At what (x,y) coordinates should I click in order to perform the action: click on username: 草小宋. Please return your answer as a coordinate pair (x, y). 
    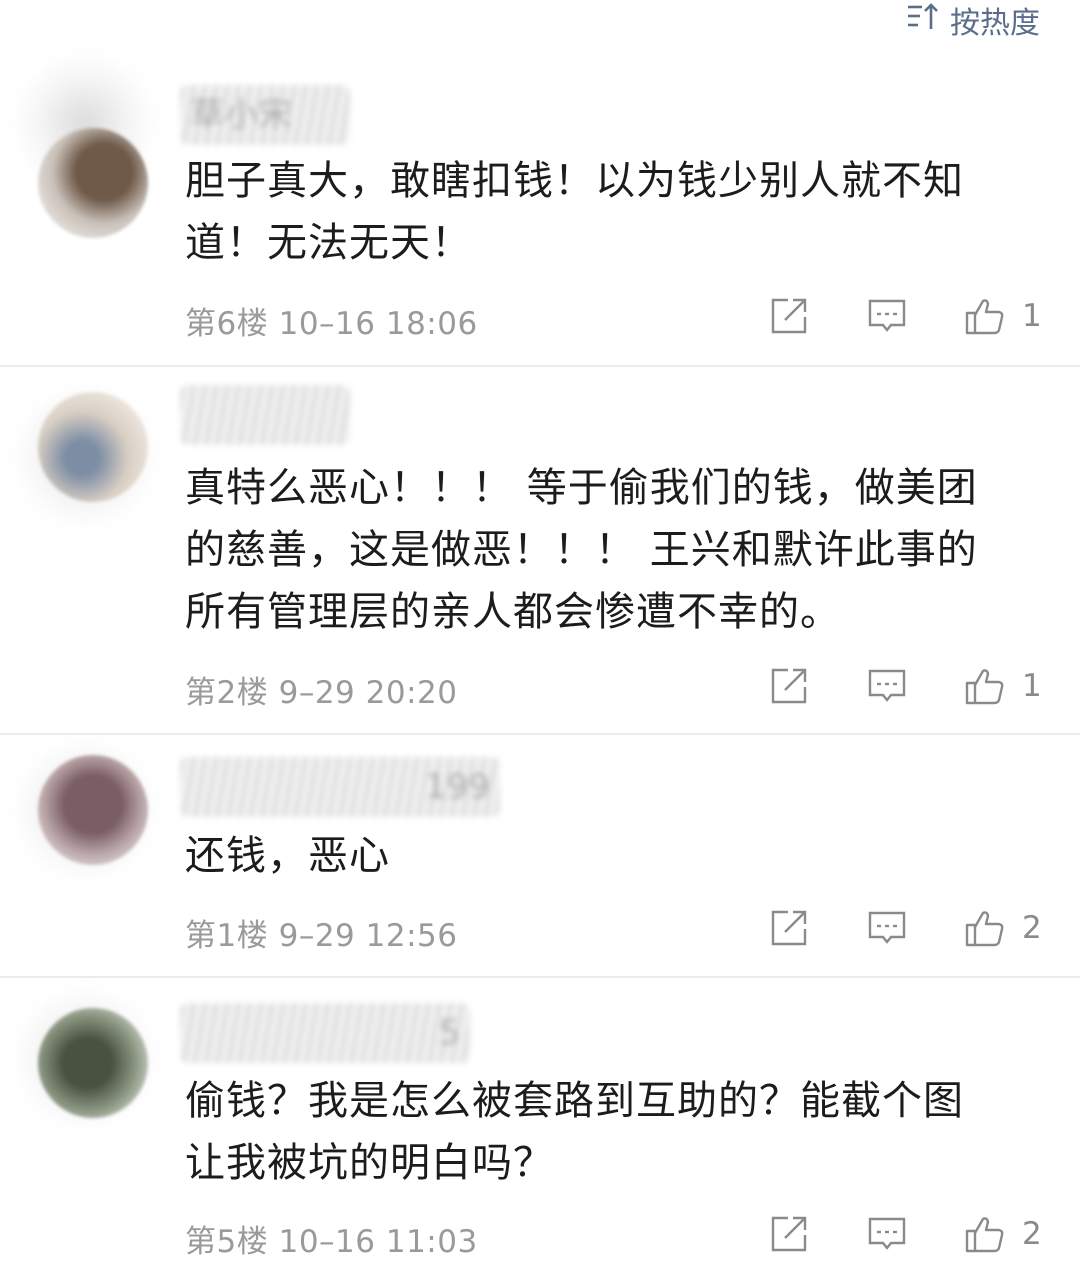
    Looking at the image, I should click on (265, 115).